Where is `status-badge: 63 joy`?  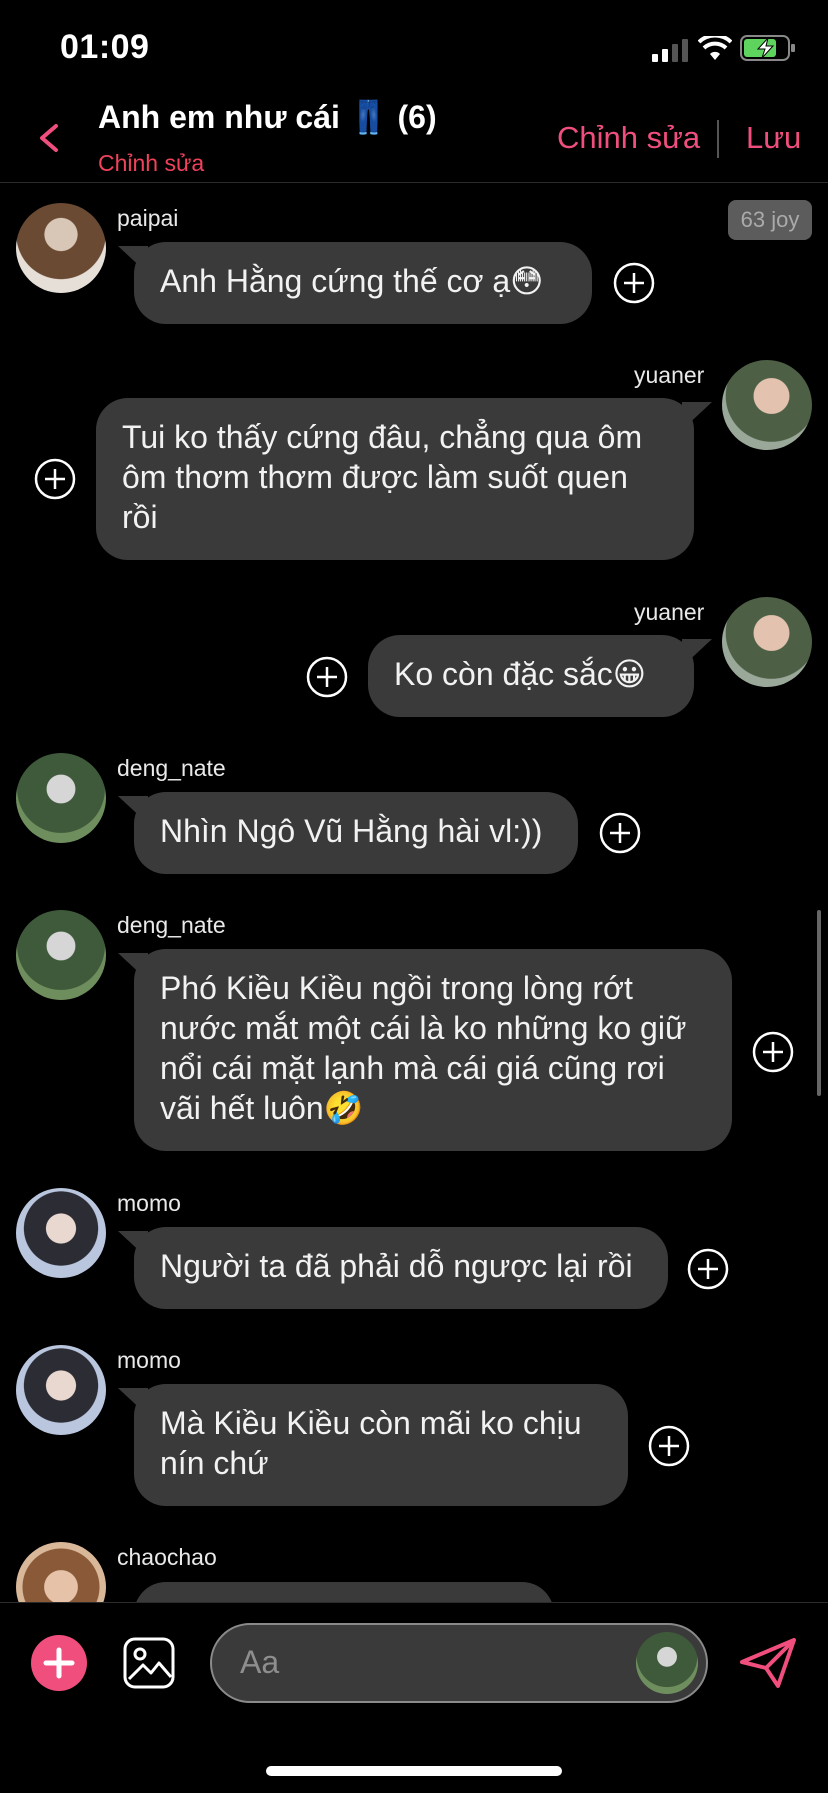 status-badge: 63 joy is located at coordinates (770, 220).